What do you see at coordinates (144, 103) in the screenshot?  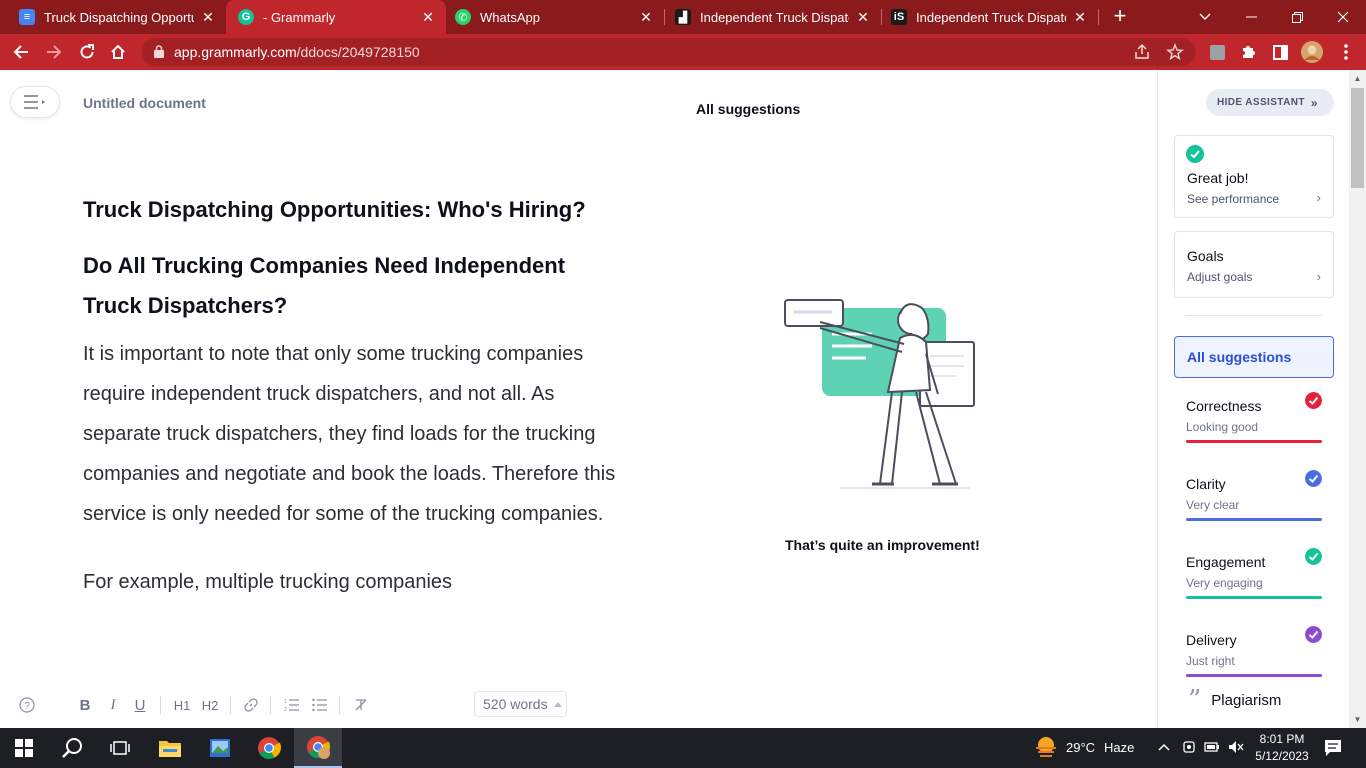 I see `document-title: Untitled document` at bounding box center [144, 103].